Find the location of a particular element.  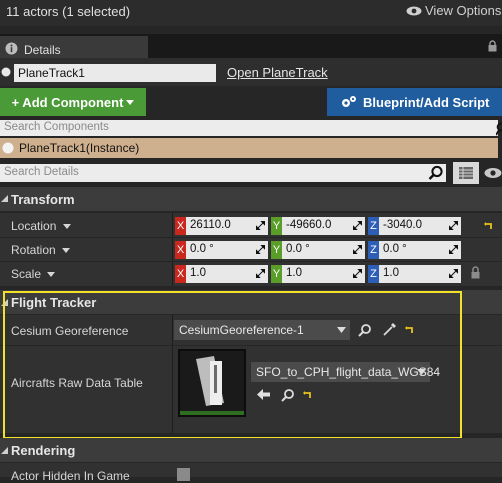

blueprint-add-script-button: Blueprint/Add Script is located at coordinates (414, 102).